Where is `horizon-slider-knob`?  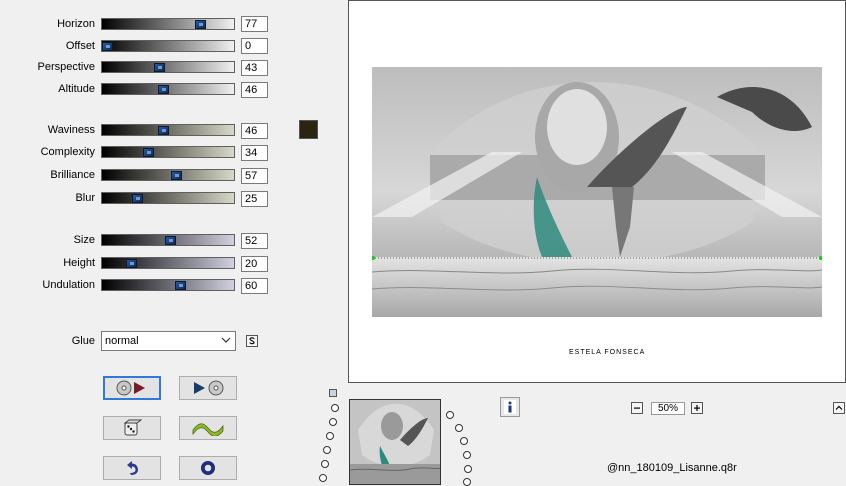
horizon-slider-knob is located at coordinates (200, 24).